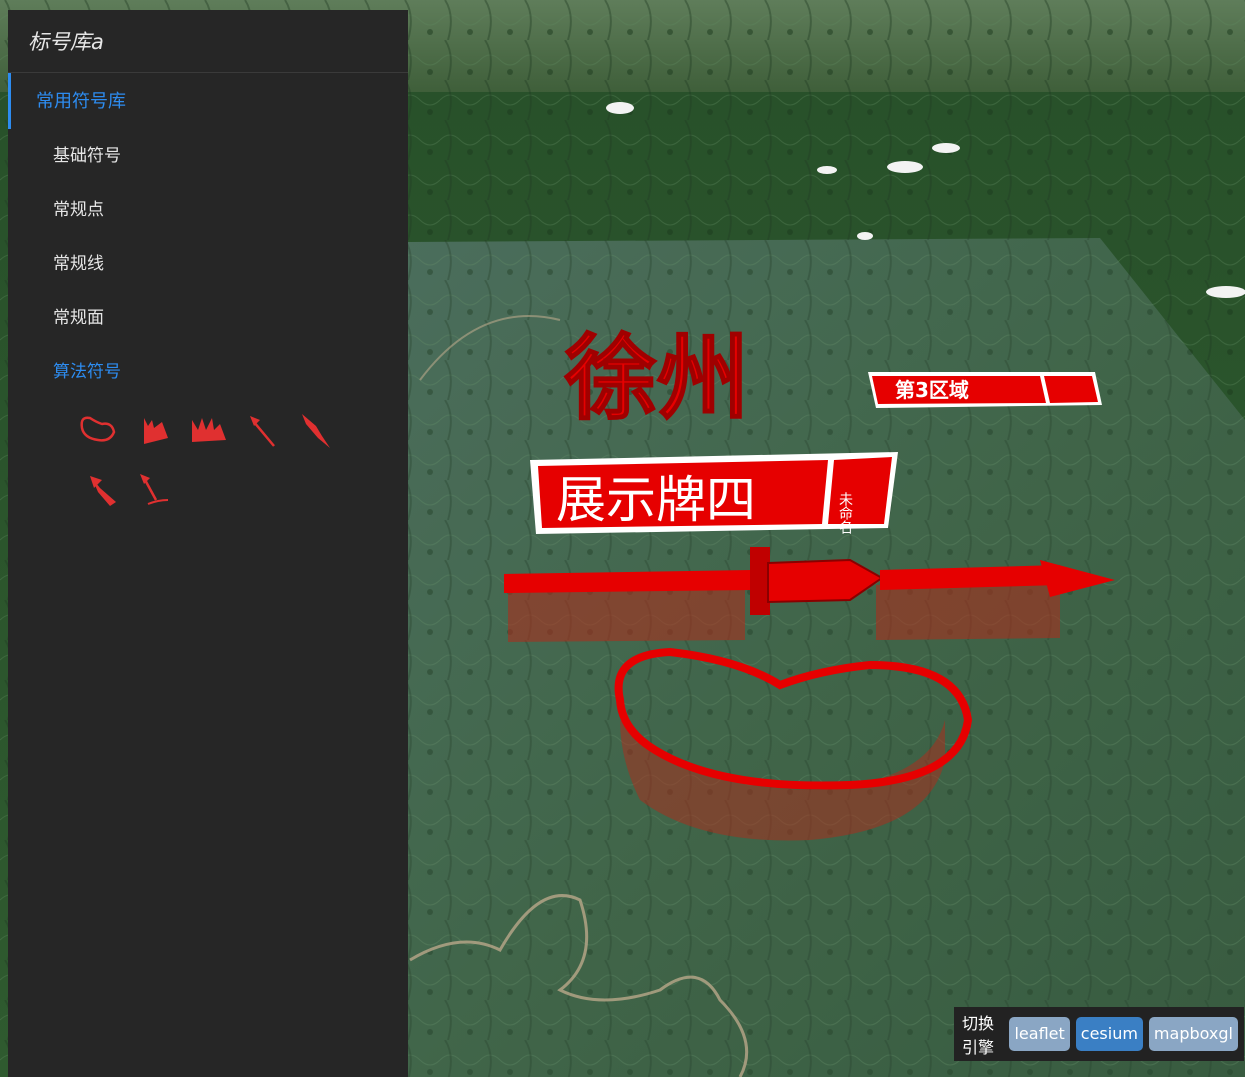  Describe the element at coordinates (978, 1035) in the screenshot. I see `engine-switch-label: 切换引擎` at that location.